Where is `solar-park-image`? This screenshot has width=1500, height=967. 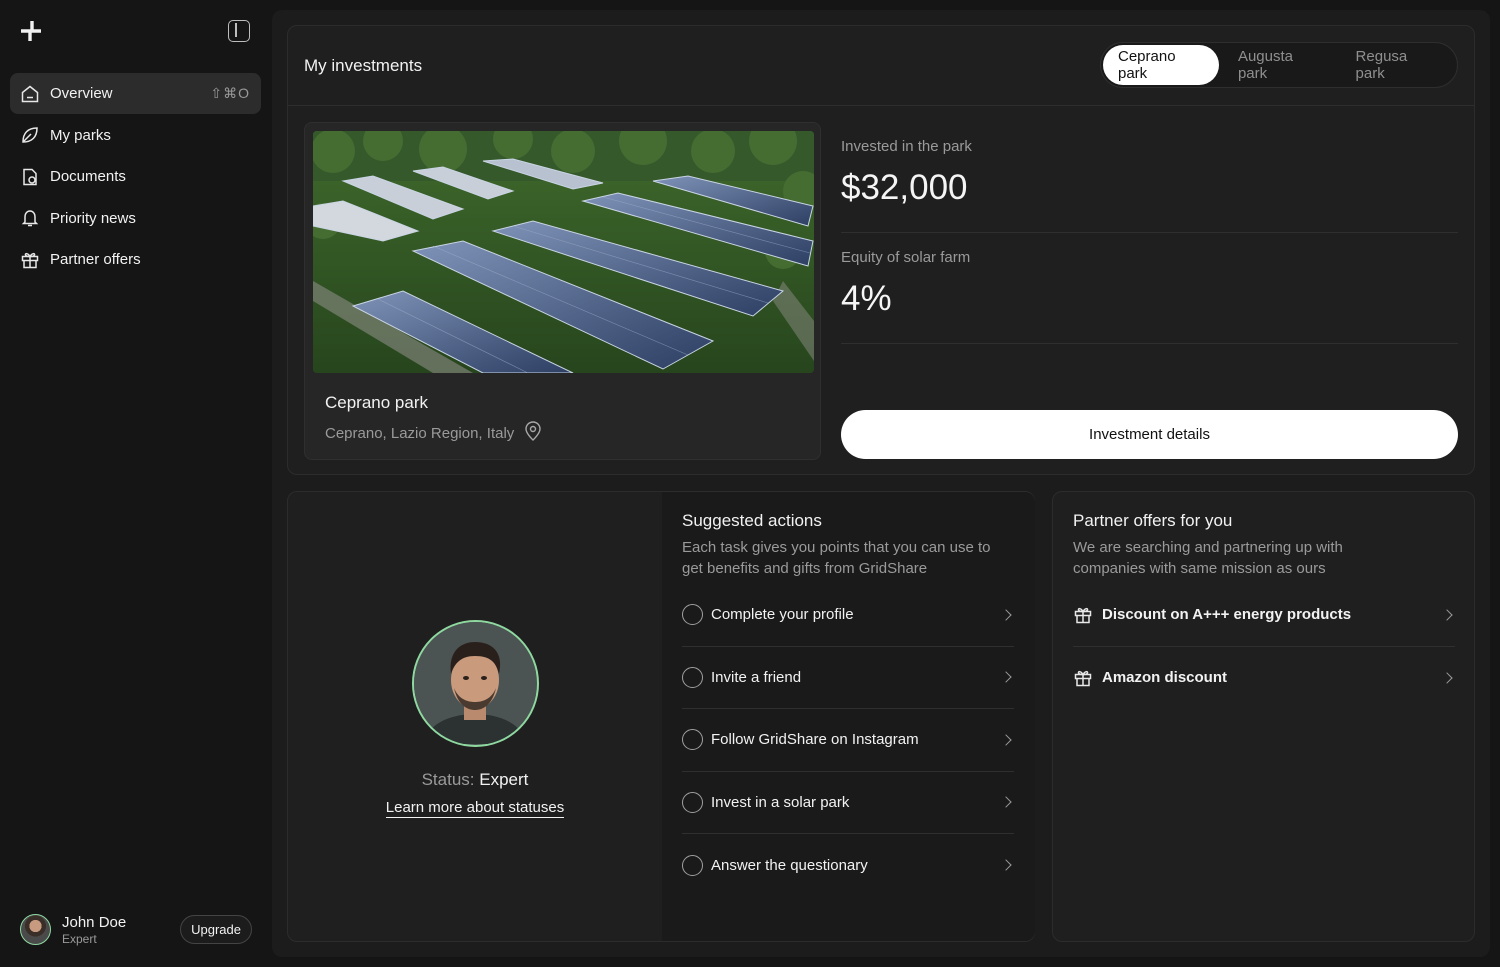 solar-park-image is located at coordinates (563, 252).